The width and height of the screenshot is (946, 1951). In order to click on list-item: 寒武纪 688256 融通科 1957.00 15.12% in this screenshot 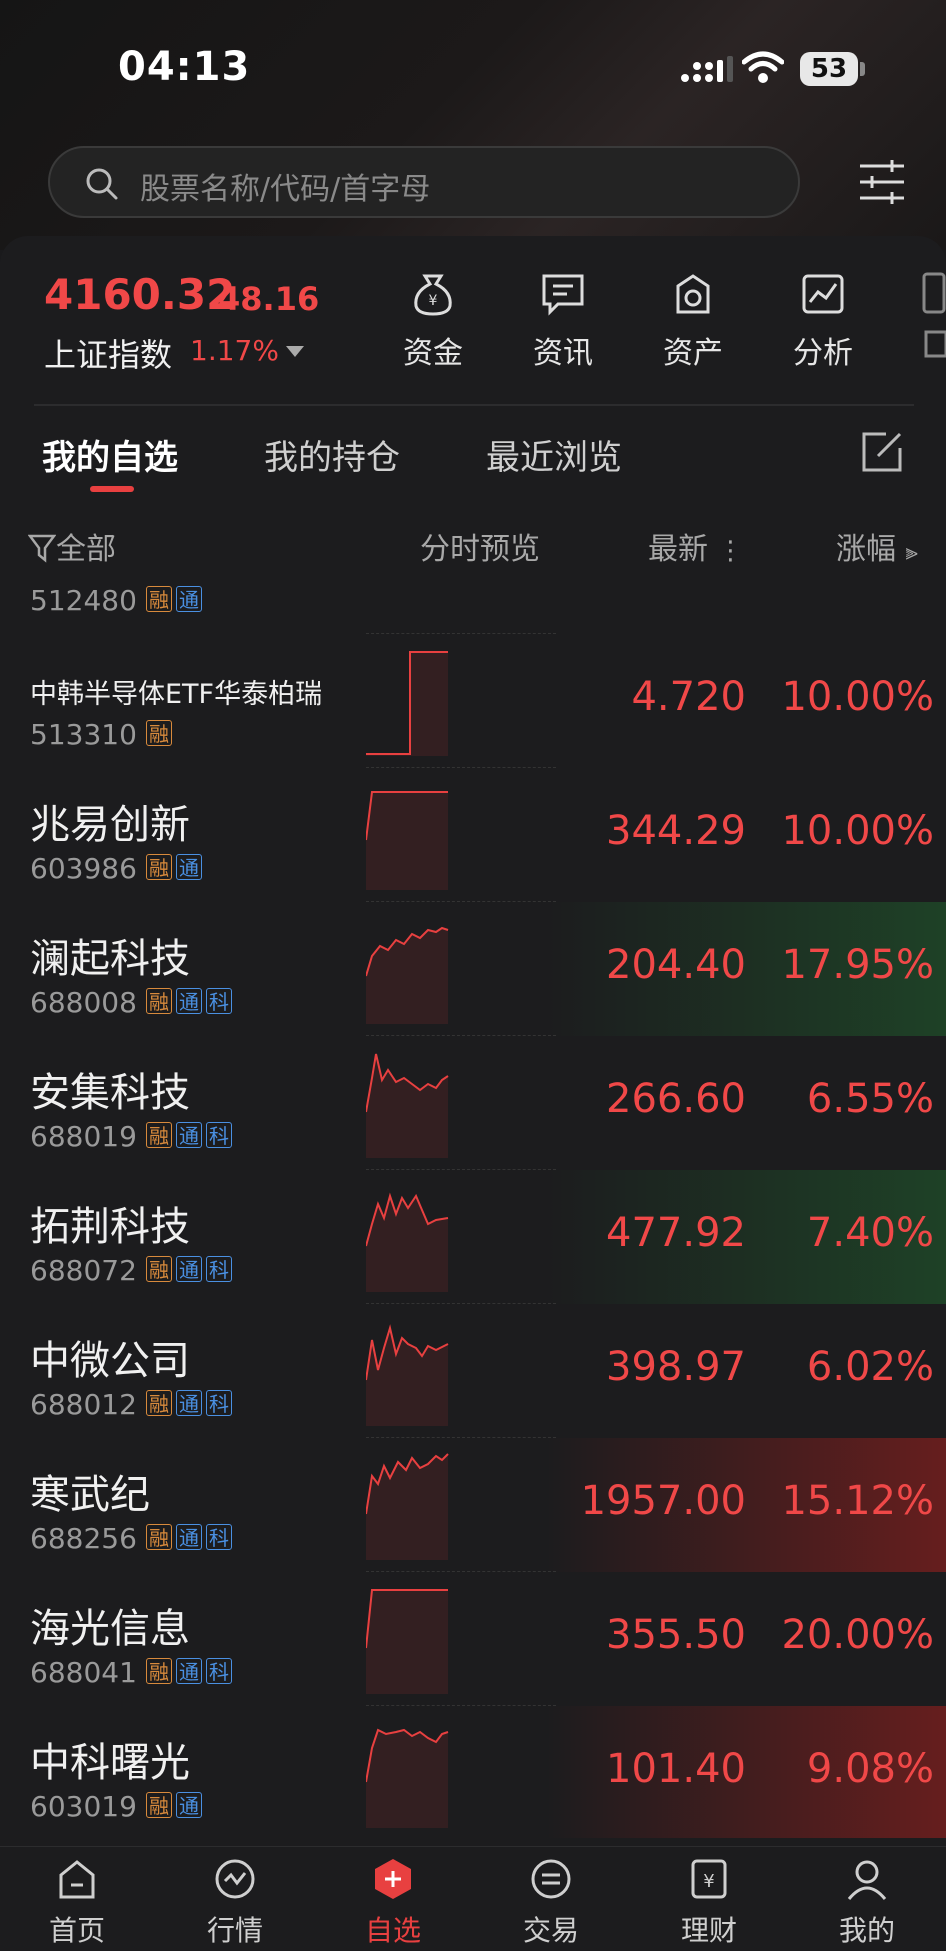, I will do `click(473, 1505)`.